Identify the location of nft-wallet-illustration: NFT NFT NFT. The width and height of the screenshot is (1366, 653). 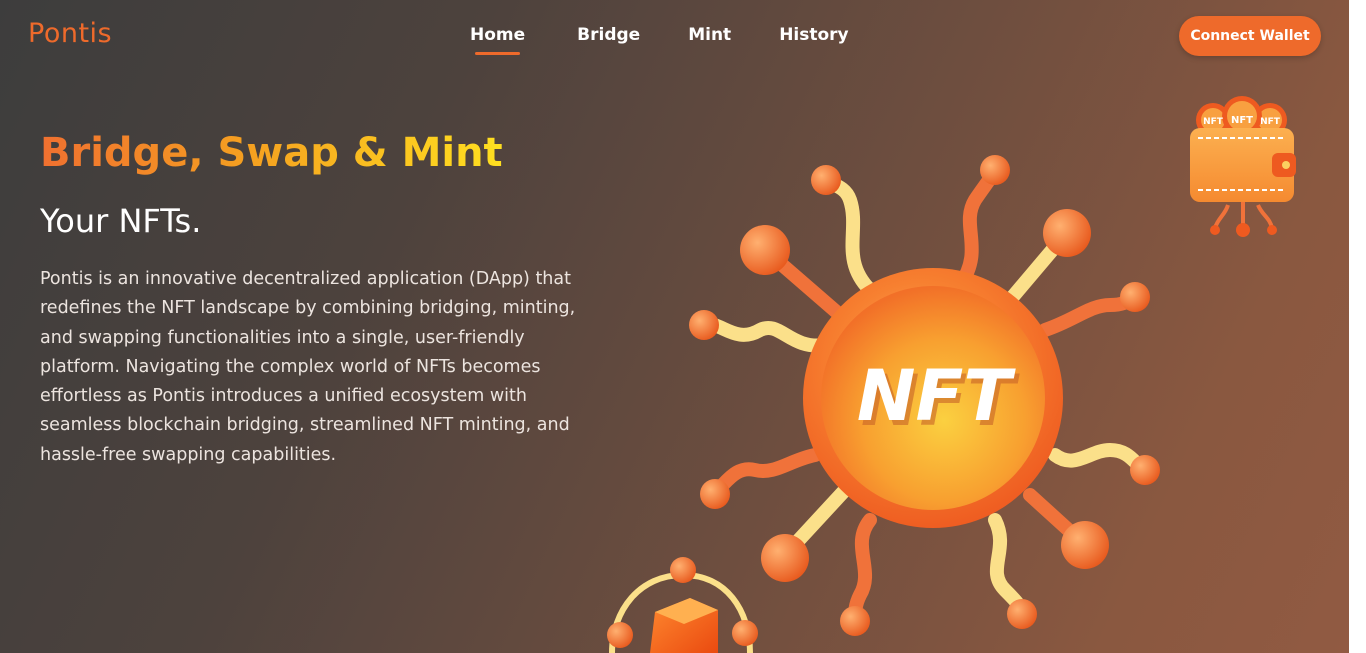
(1243, 166).